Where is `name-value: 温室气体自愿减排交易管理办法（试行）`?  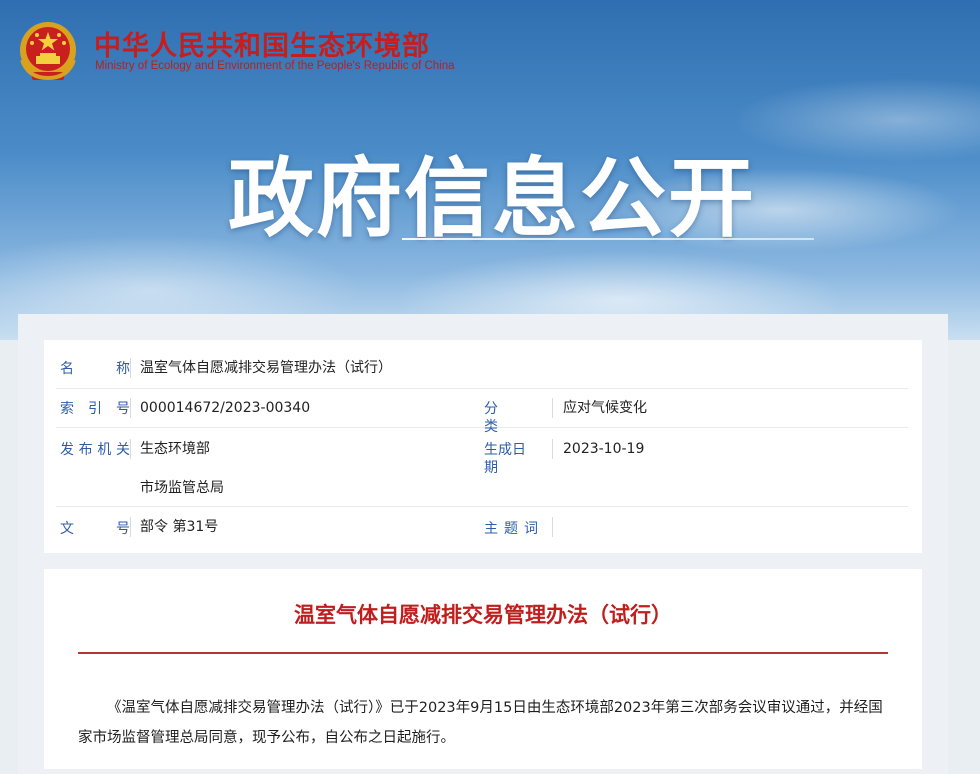 name-value: 温室气体自愿减排交易管理办法（试行） is located at coordinates (266, 368).